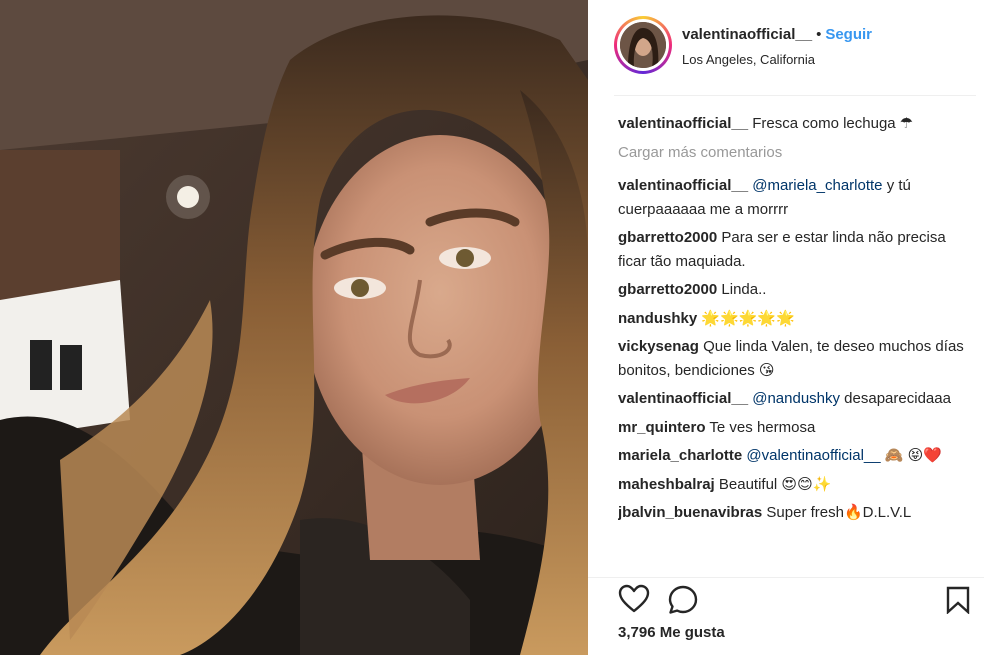 The width and height of the screenshot is (984, 655). What do you see at coordinates (833, 123) in the screenshot?
I see `caption-text: Fresca como lechuga ☂` at bounding box center [833, 123].